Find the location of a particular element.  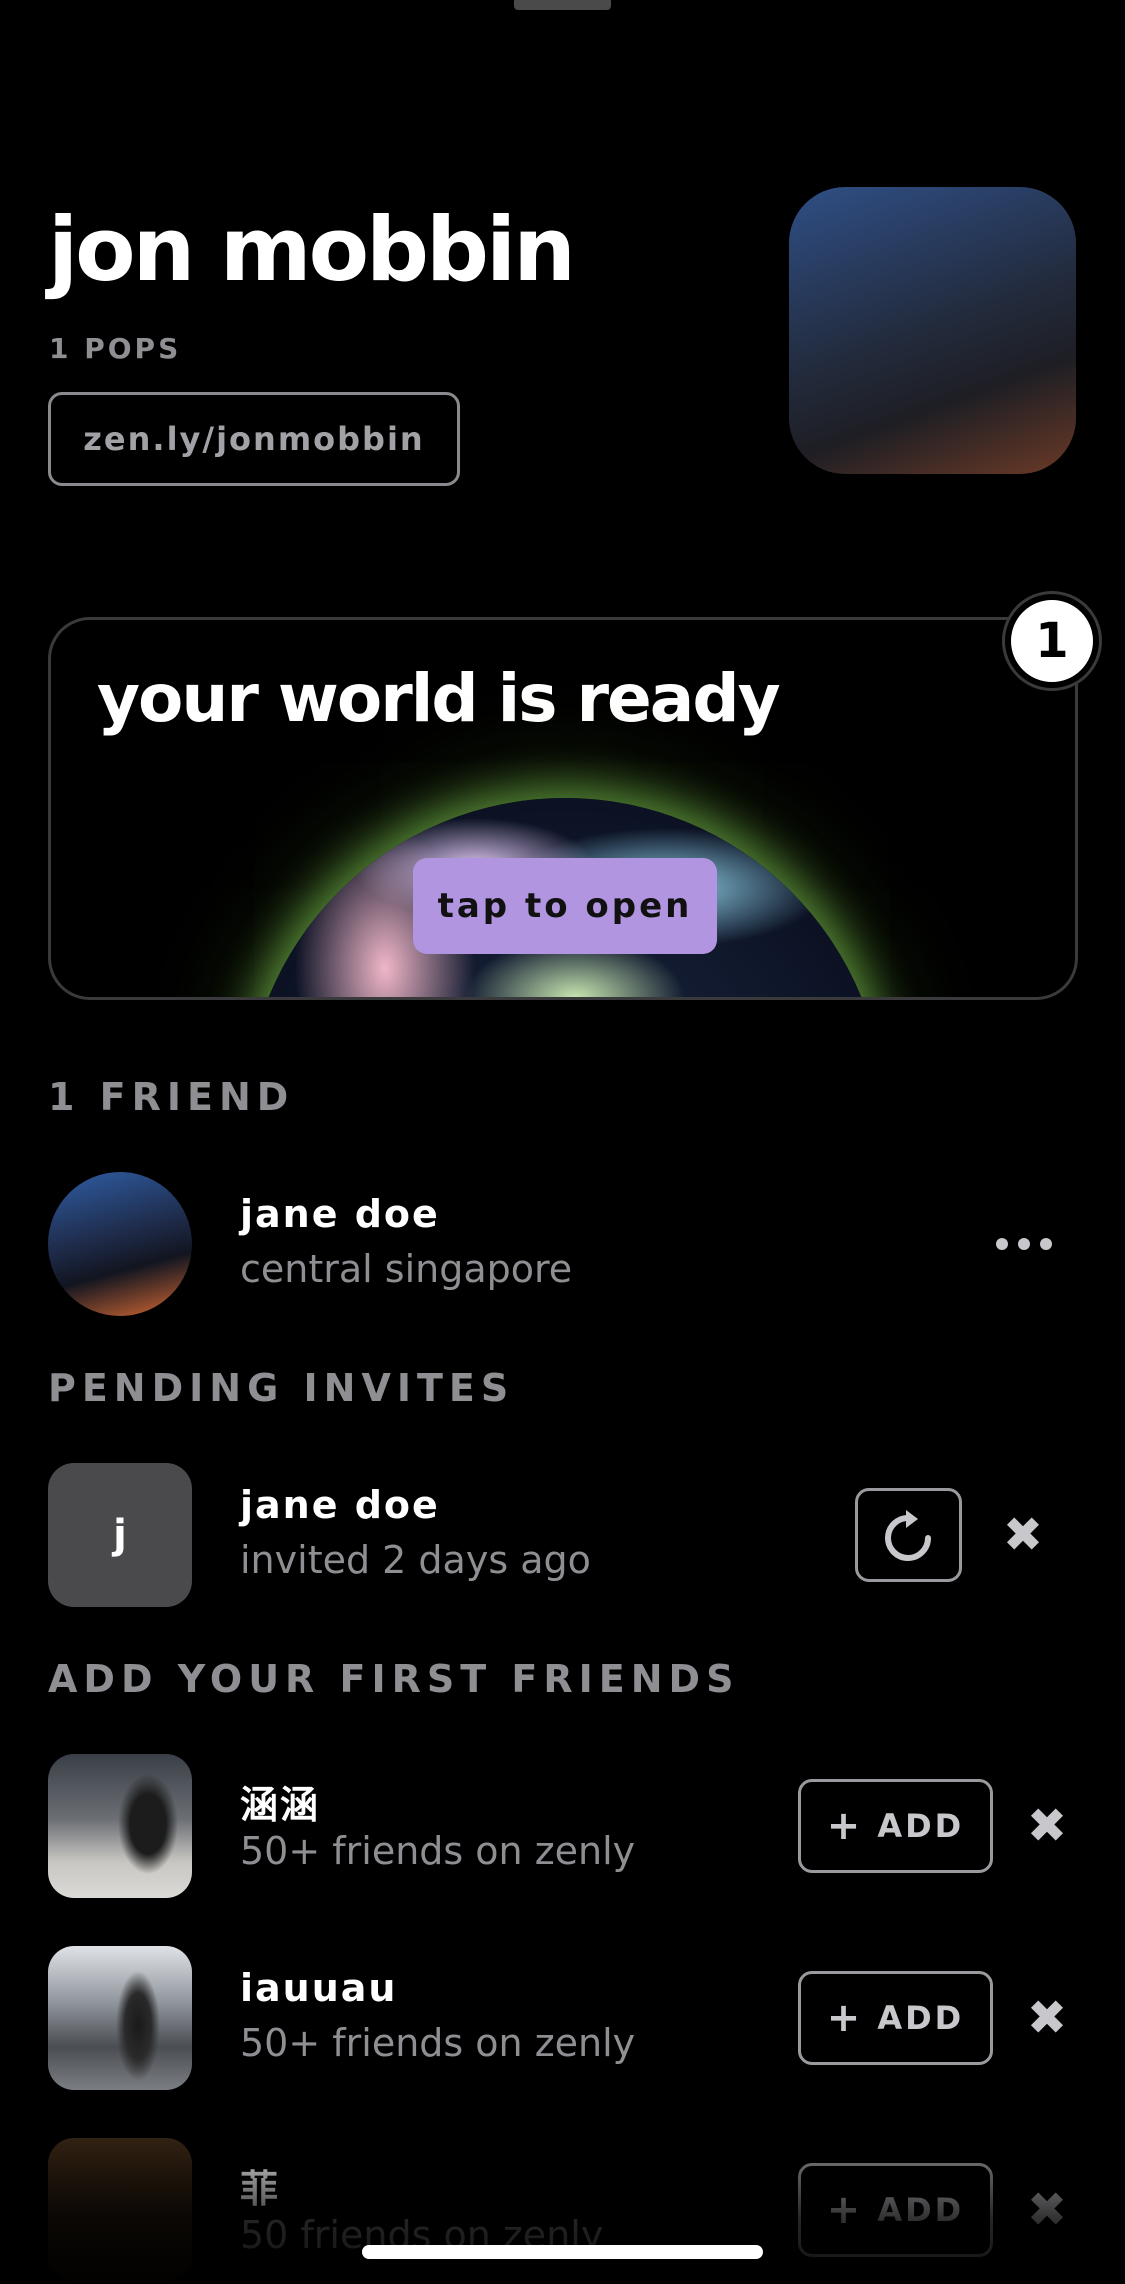

ellipsis-icon is located at coordinates (1024, 1244).